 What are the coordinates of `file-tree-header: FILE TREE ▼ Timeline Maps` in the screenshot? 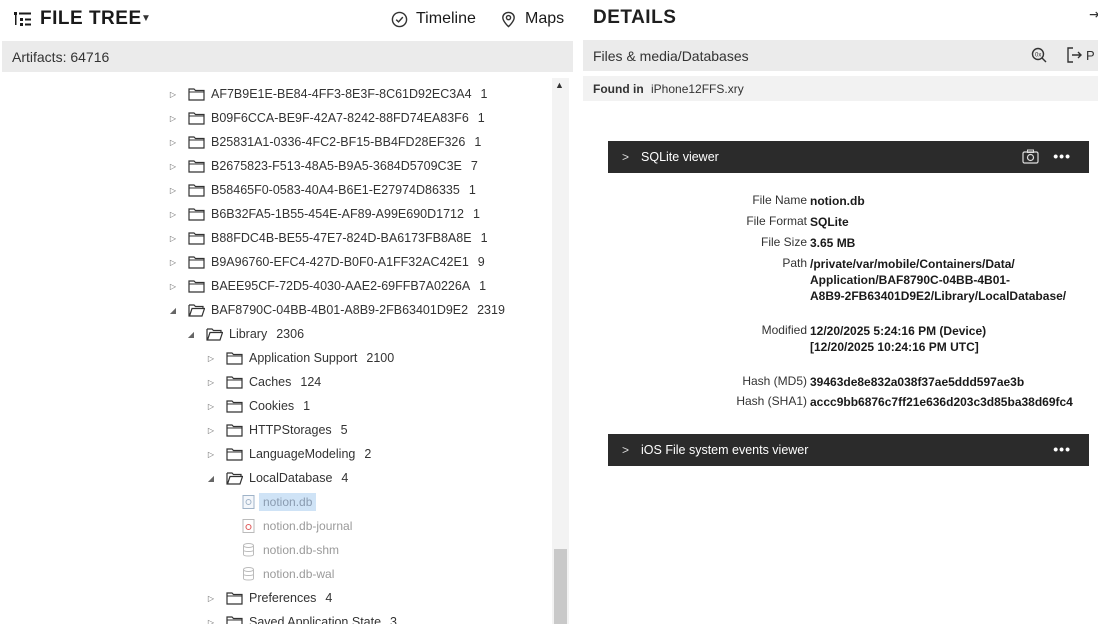 It's located at (286, 20).